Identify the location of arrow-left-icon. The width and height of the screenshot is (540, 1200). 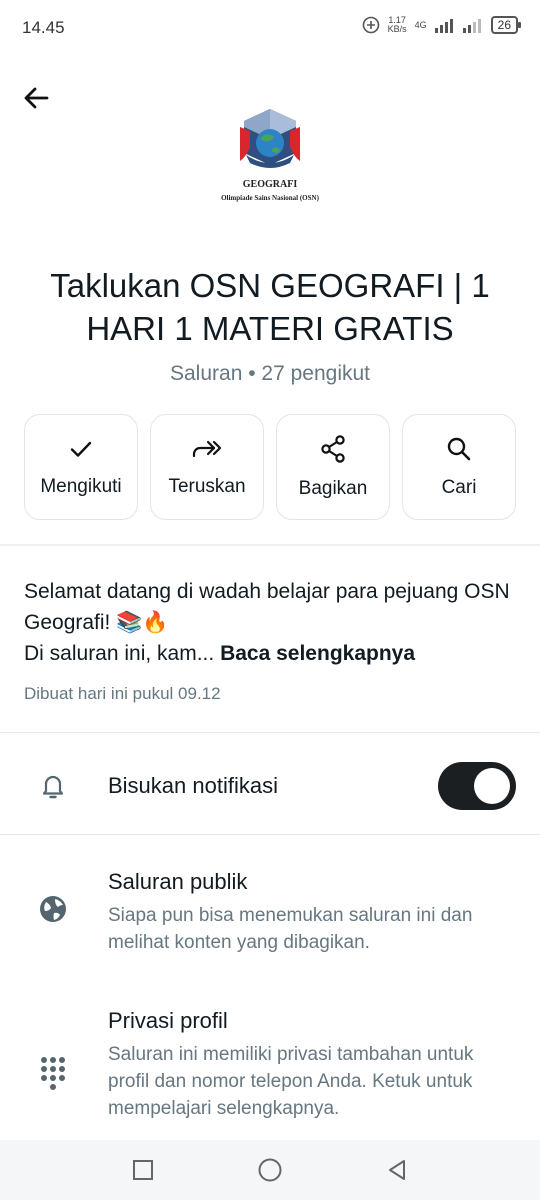
(36, 98).